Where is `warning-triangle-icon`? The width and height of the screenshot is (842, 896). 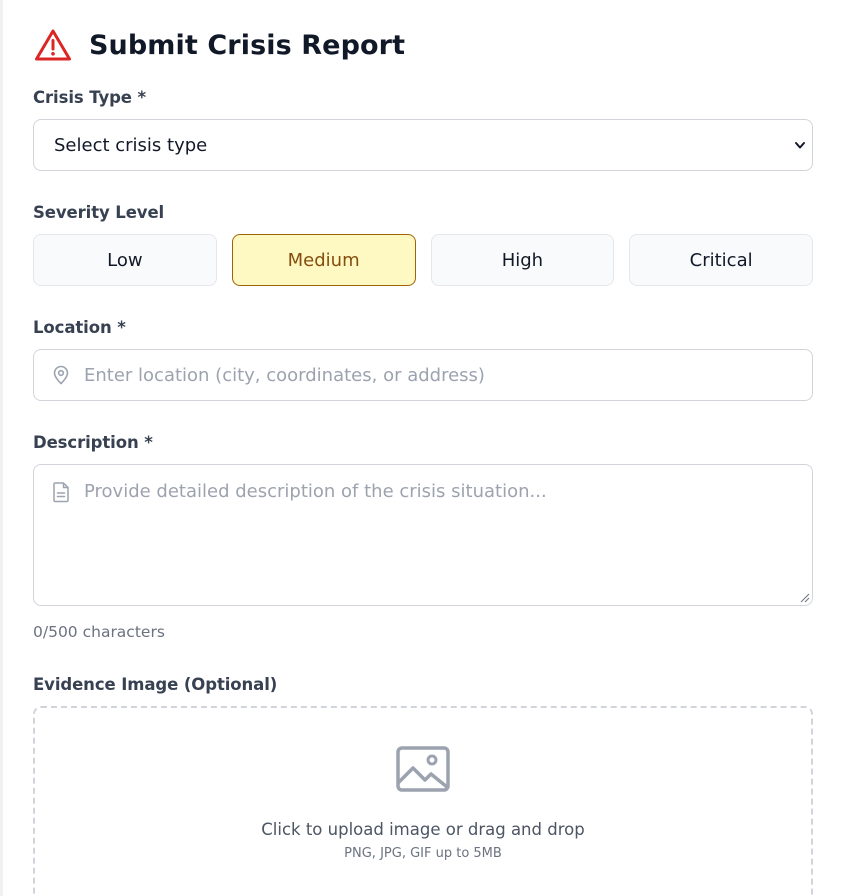 warning-triangle-icon is located at coordinates (53, 45).